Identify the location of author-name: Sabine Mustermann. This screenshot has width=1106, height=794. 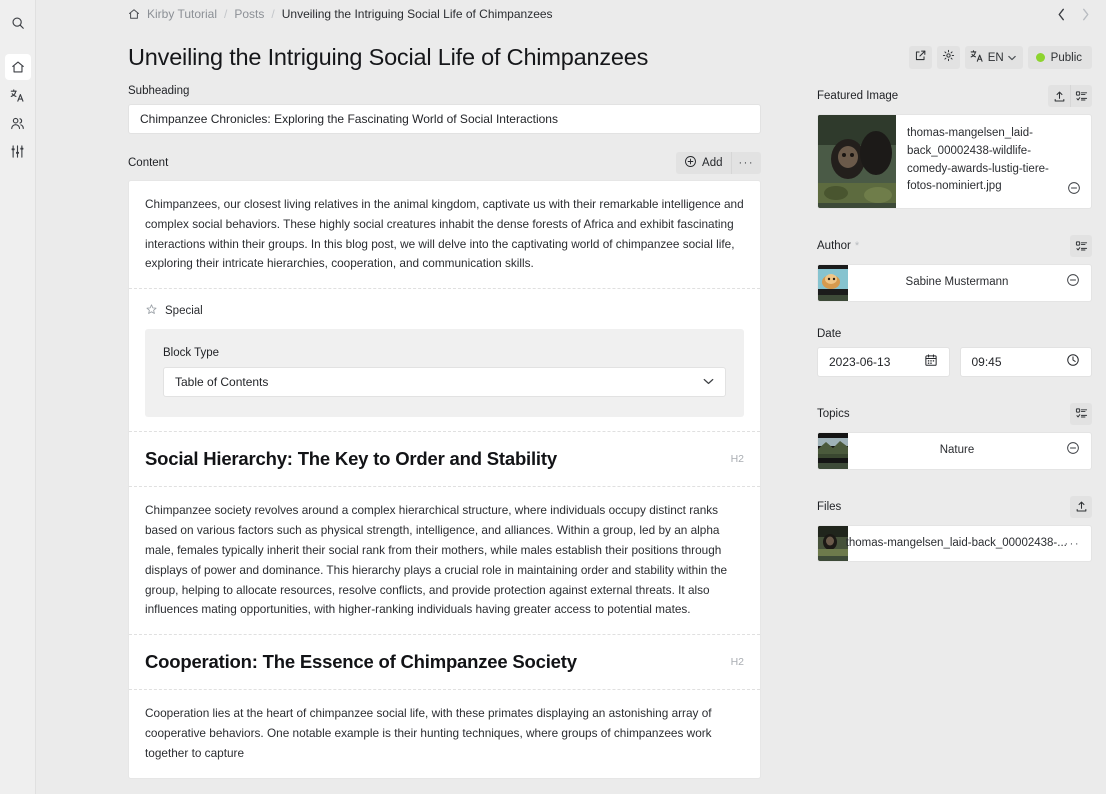
(957, 282).